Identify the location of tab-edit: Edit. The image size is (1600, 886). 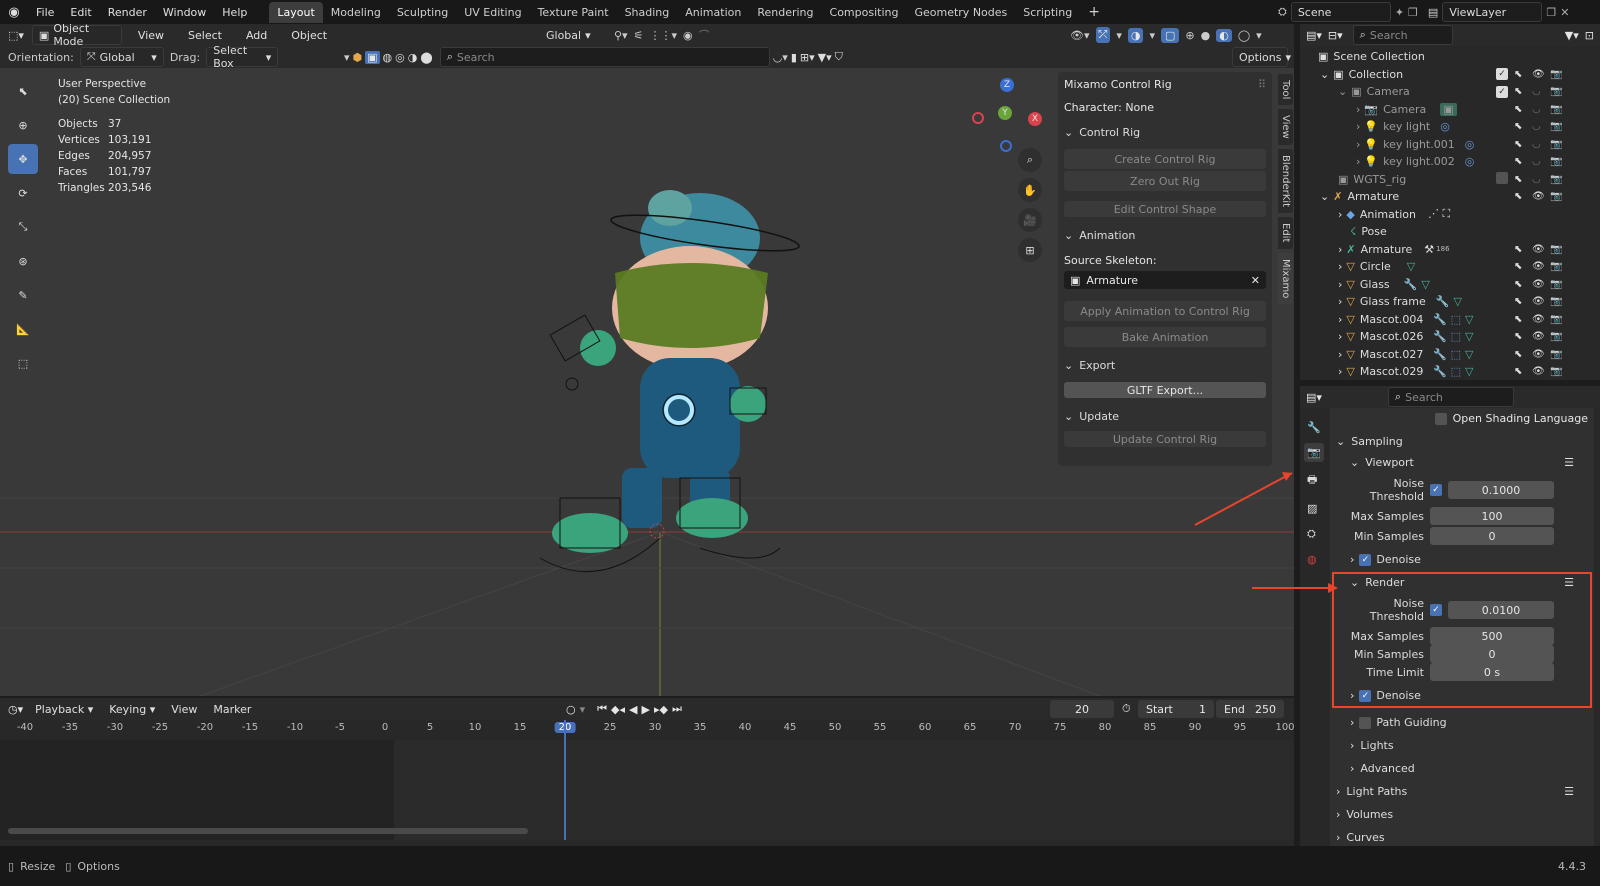
(1285, 233).